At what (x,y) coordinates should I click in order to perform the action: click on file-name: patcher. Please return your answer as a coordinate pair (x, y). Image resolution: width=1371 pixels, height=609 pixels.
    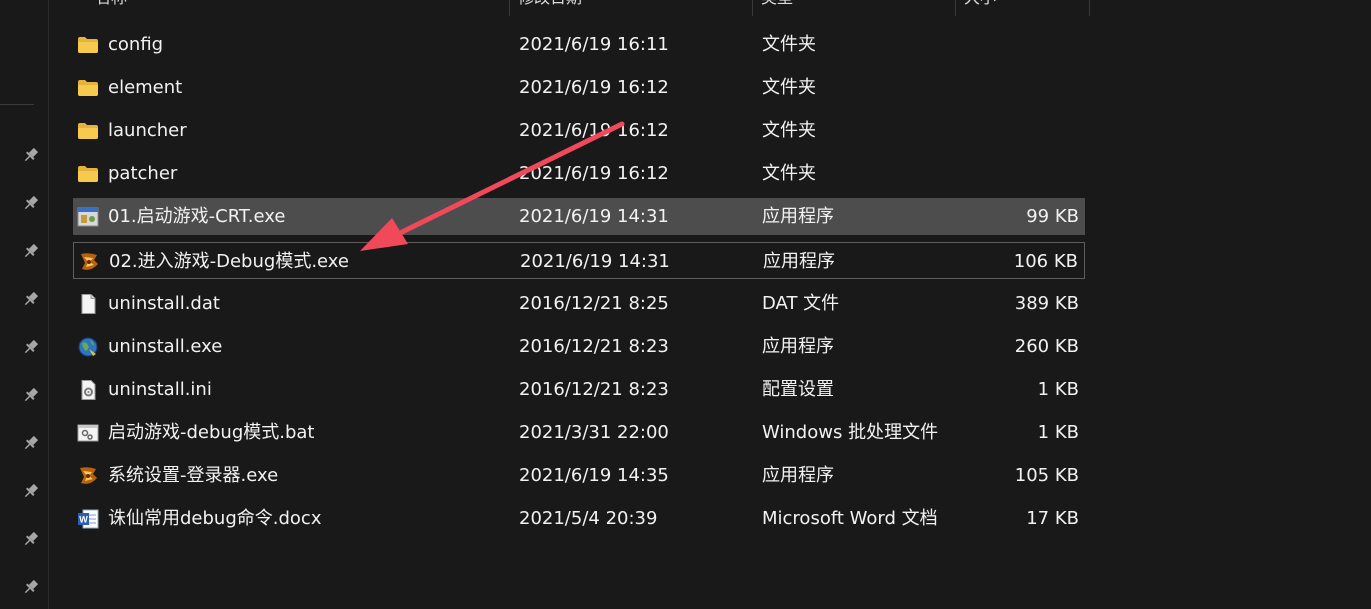
    Looking at the image, I should click on (143, 173).